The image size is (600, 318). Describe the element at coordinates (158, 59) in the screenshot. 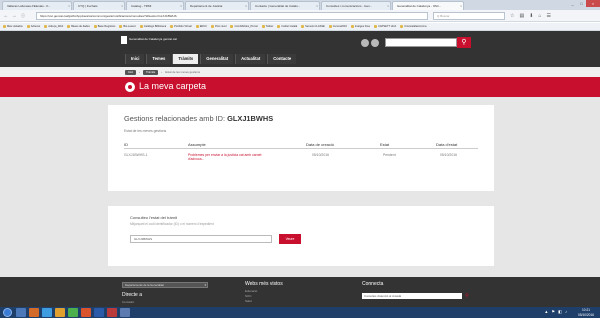

I see `menu-item-temes: Temes` at that location.